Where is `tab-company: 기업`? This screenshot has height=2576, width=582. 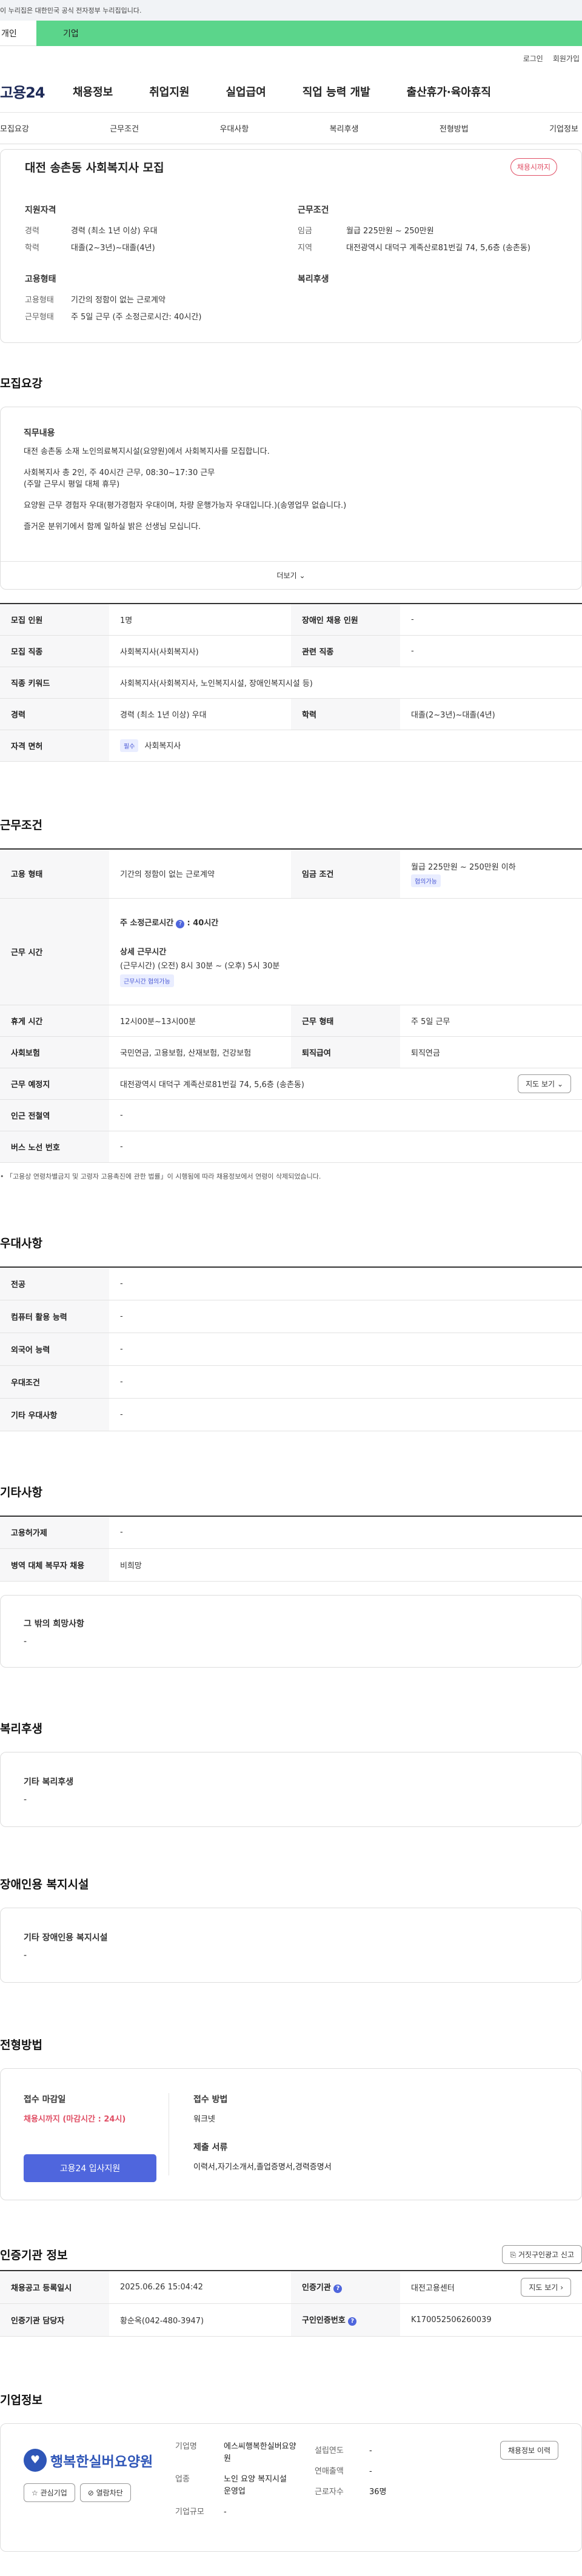 tab-company: 기업 is located at coordinates (309, 33).